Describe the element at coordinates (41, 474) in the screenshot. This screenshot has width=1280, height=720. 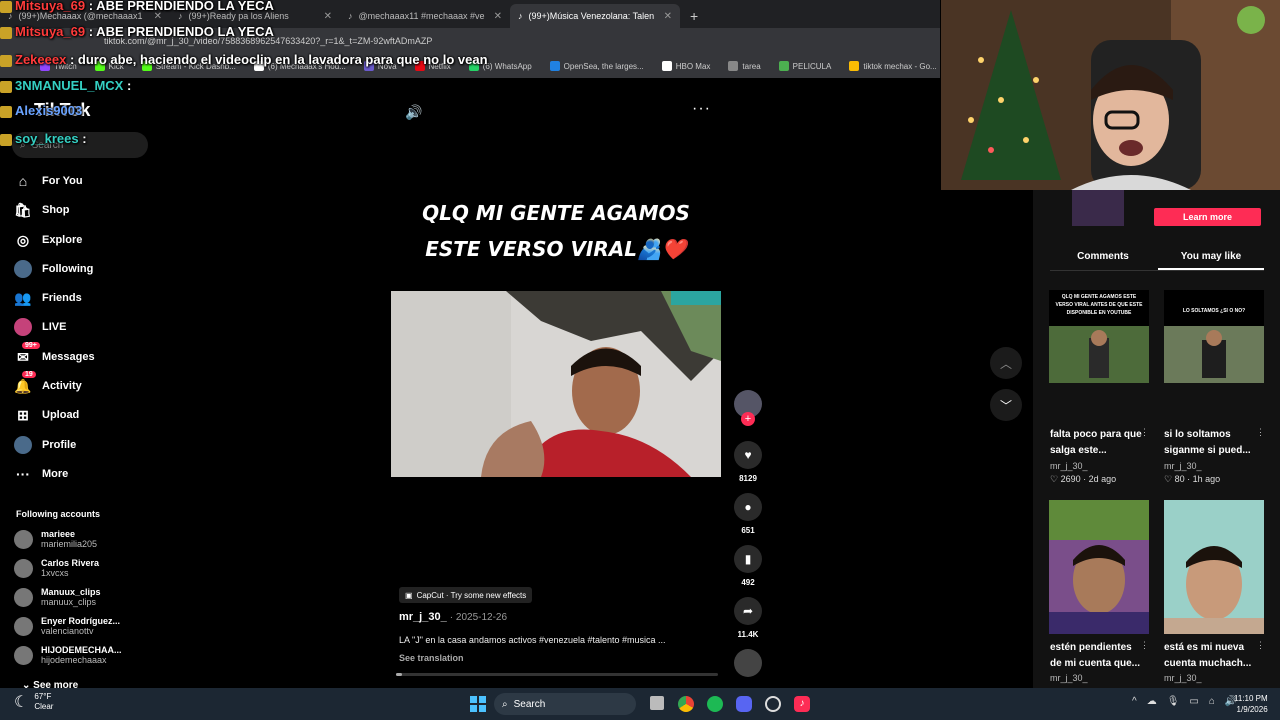
I see `sidebar-item-more: ··· More` at that location.